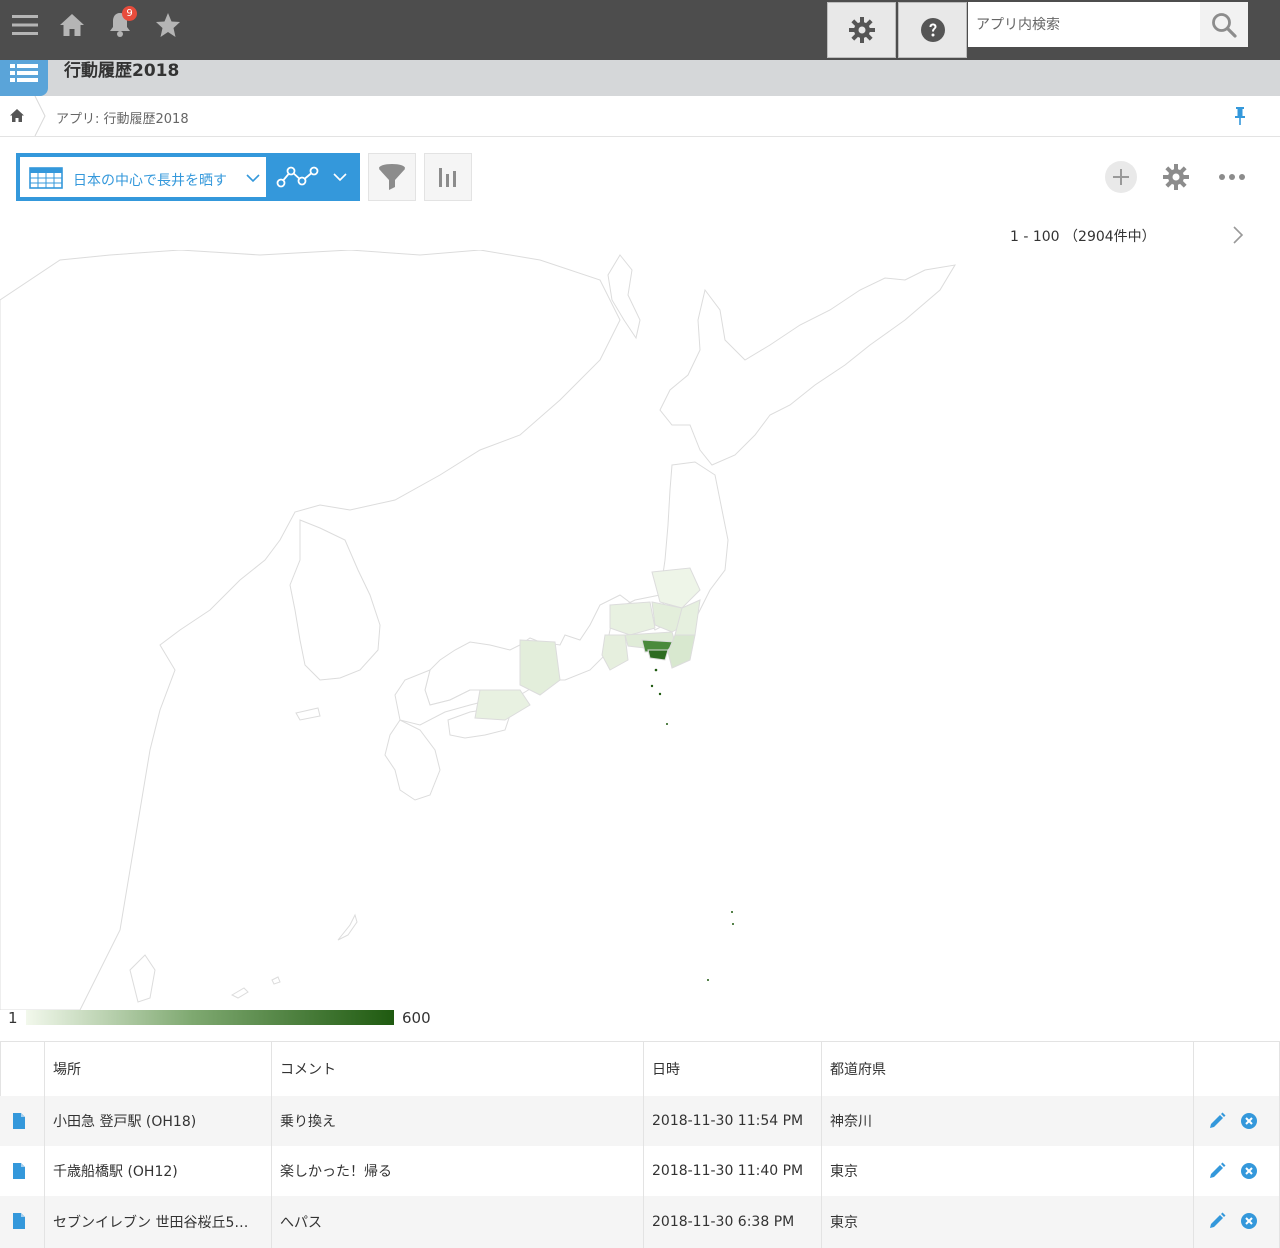  What do you see at coordinates (732, 1171) in the screenshot?
I see `cell-datetime: 2018-11-30 11:40 PM` at bounding box center [732, 1171].